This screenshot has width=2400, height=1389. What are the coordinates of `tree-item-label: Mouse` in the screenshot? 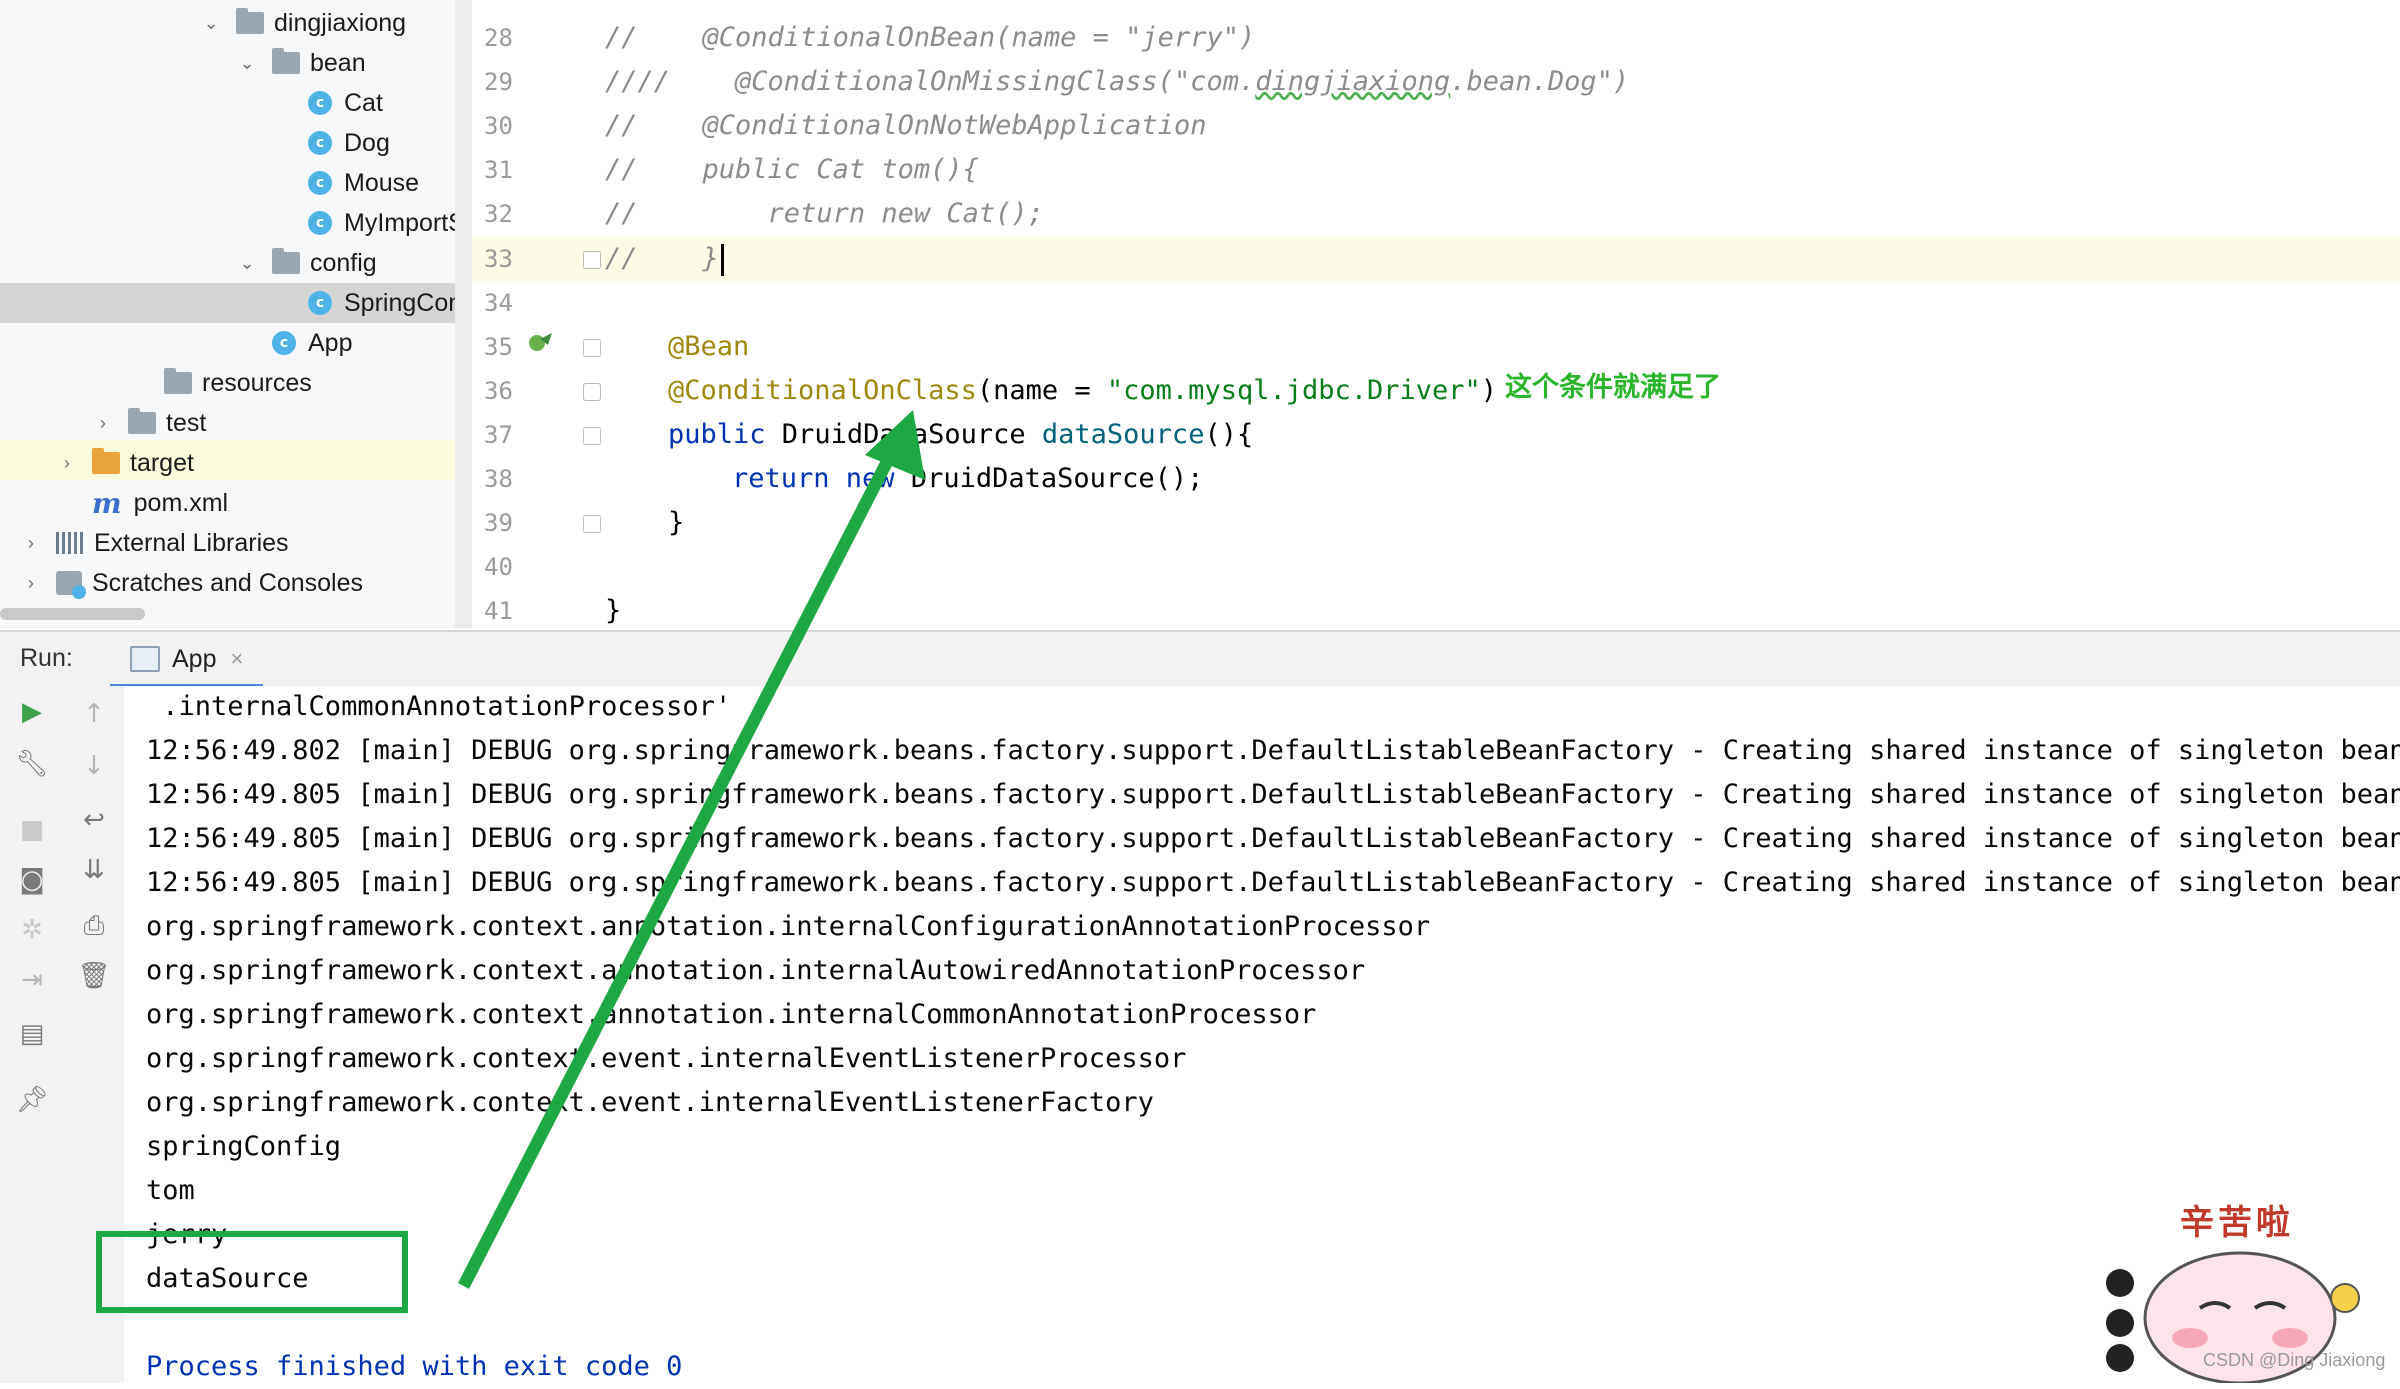 It's located at (382, 182).